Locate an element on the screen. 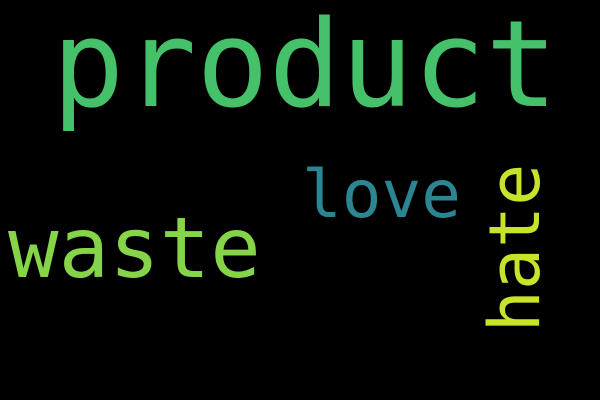 Image resolution: width=600 pixels, height=400 pixels. word-waste: waste is located at coordinates (134, 248).